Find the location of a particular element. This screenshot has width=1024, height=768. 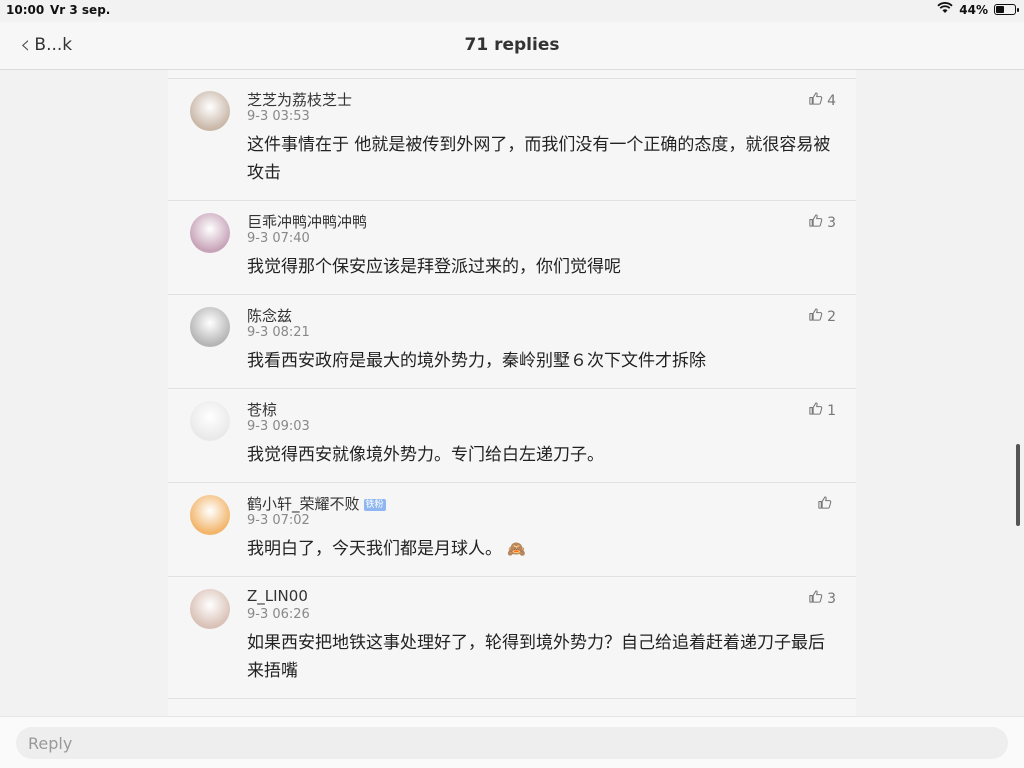

emoji: 🙈 is located at coordinates (517, 549).